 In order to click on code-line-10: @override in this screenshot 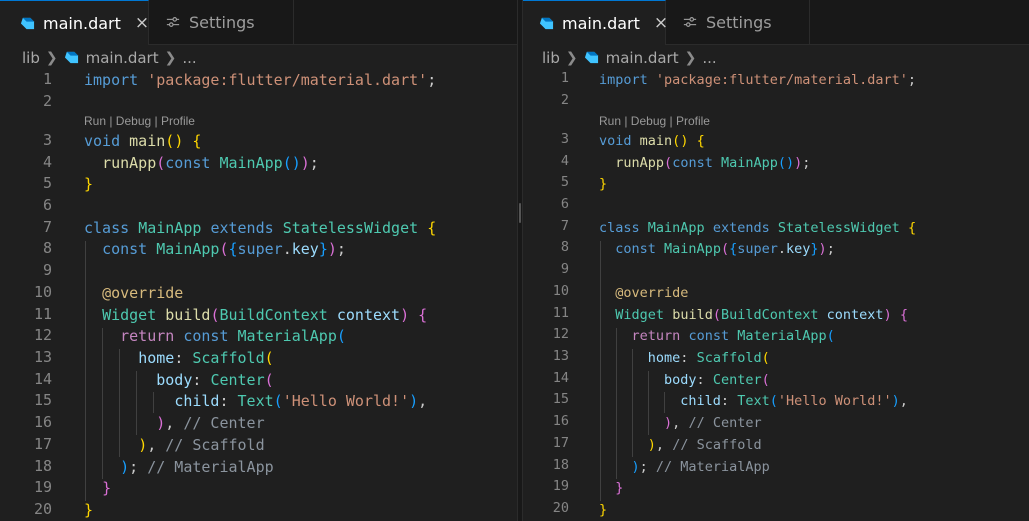, I will do `click(143, 293)`.